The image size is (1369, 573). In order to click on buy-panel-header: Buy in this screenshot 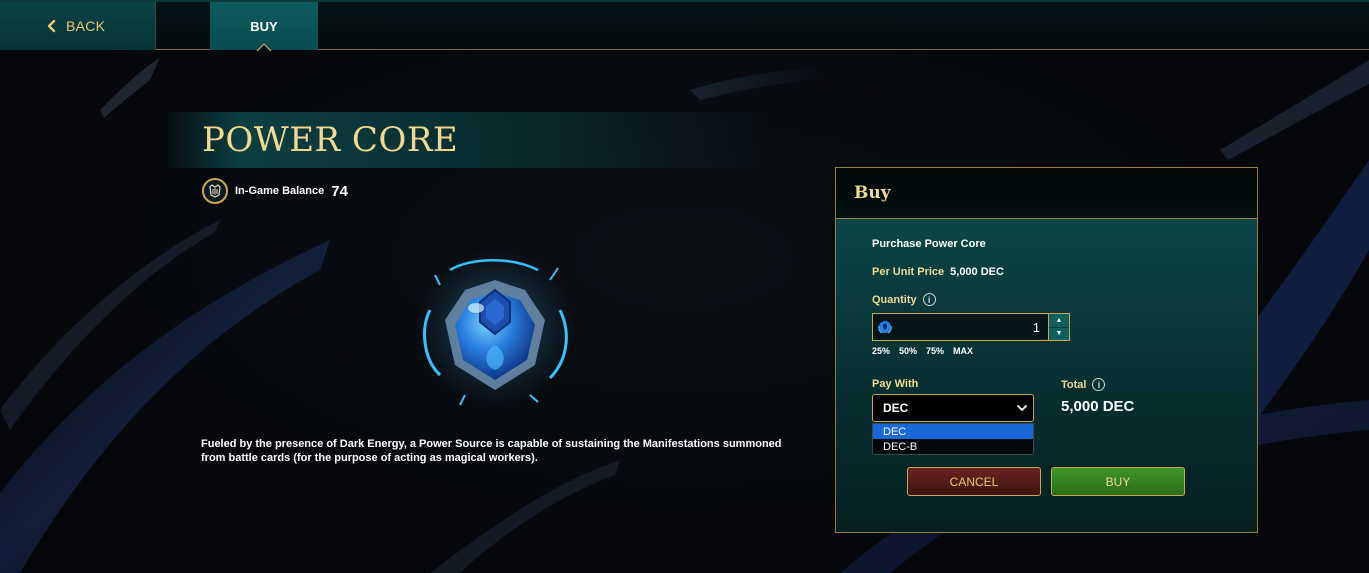, I will do `click(1046, 193)`.